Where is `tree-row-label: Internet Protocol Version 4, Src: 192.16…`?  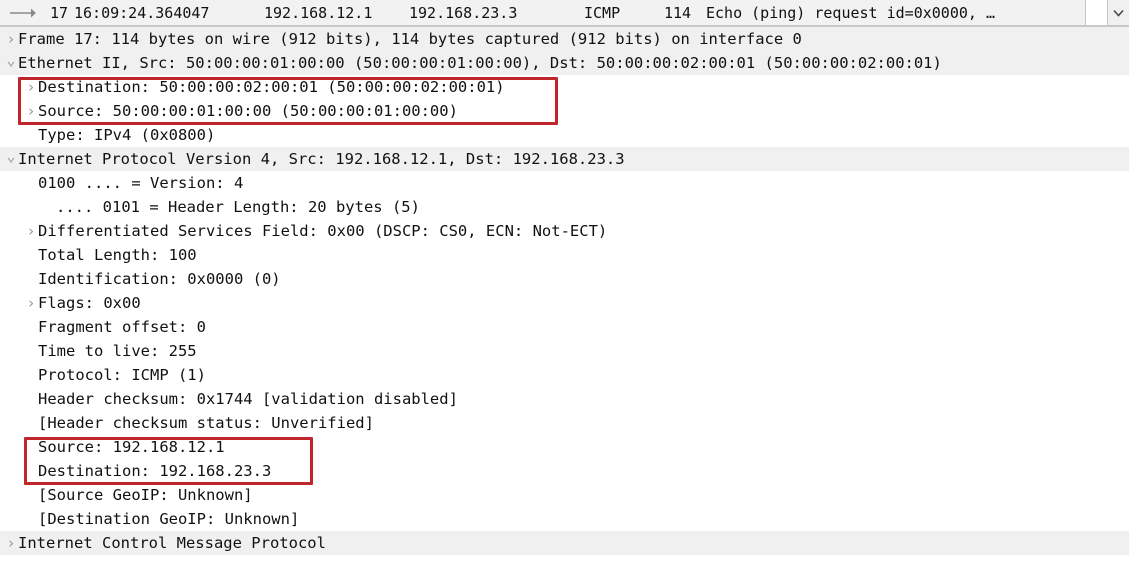 tree-row-label: Internet Protocol Version 4, Src: 192.16… is located at coordinates (321, 159).